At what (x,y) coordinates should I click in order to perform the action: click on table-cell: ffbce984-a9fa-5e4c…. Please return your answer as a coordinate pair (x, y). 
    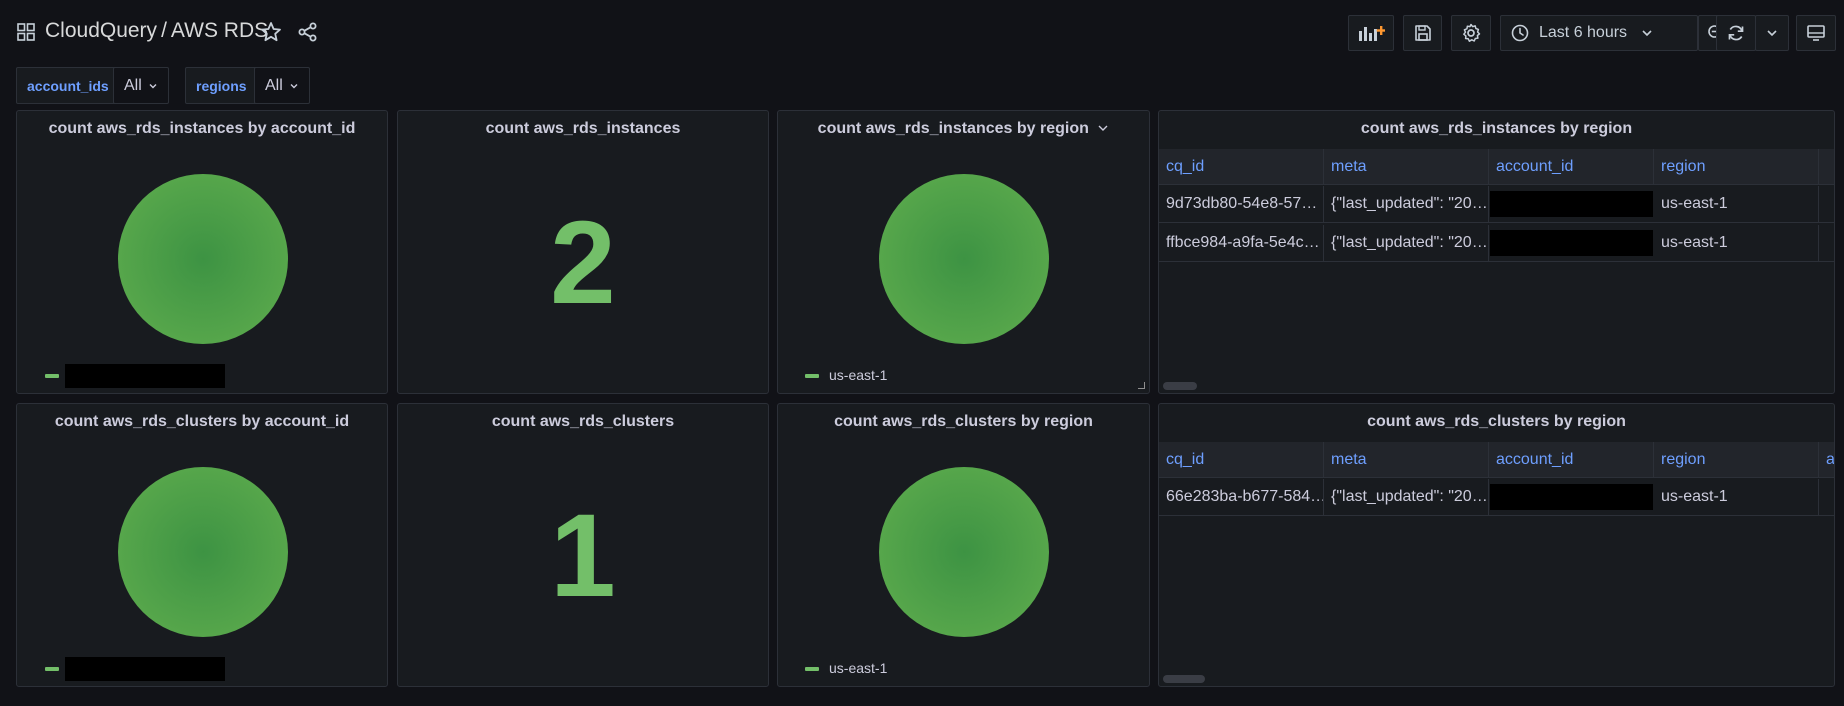
    Looking at the image, I should click on (1241, 243).